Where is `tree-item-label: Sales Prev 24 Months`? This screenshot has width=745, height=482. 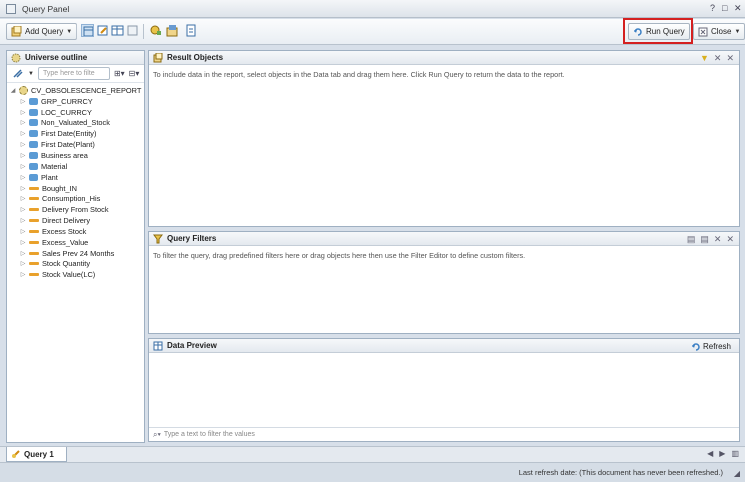 tree-item-label: Sales Prev 24 Months is located at coordinates (78, 253).